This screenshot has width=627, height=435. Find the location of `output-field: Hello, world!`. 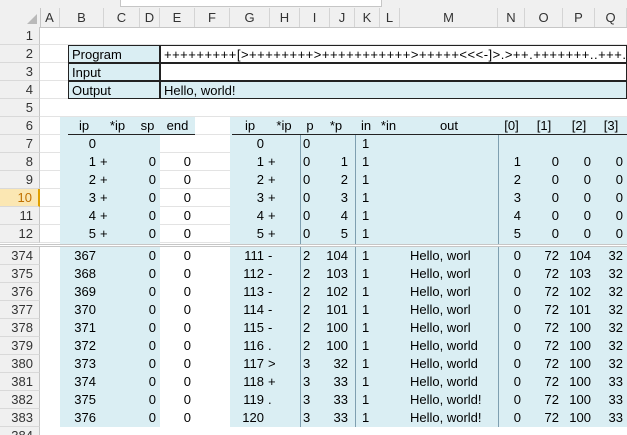

output-field: Hello, world! is located at coordinates (393, 90).